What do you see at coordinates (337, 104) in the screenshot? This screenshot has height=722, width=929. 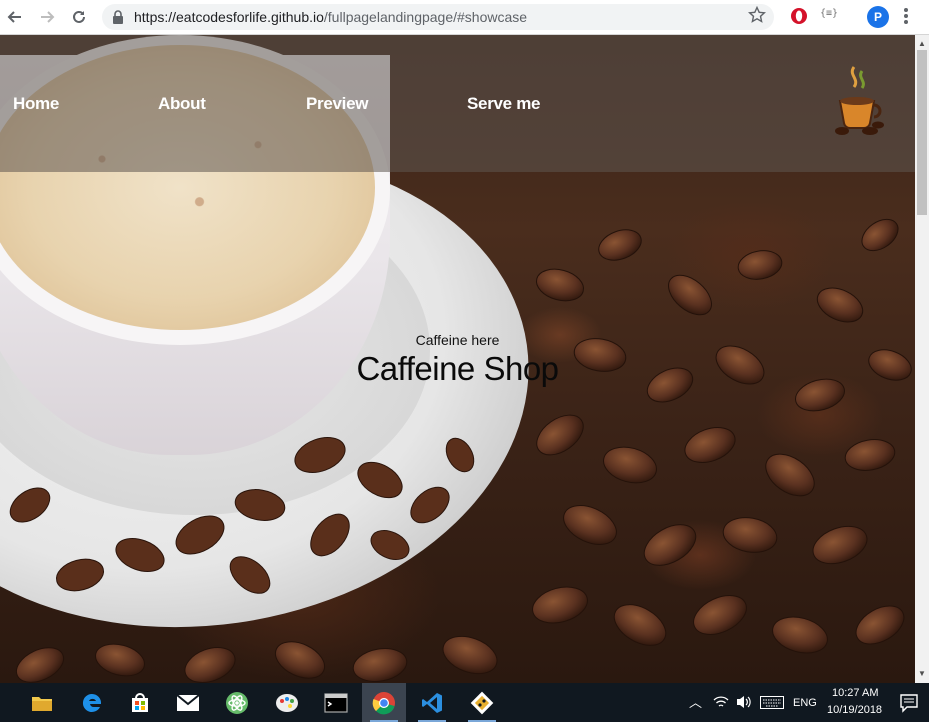 I see `nav-preview-link: Preview` at bounding box center [337, 104].